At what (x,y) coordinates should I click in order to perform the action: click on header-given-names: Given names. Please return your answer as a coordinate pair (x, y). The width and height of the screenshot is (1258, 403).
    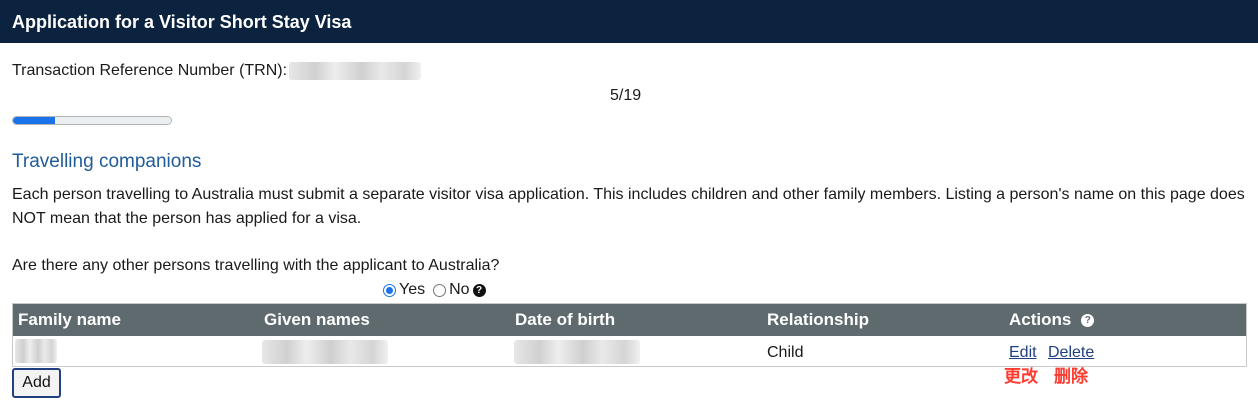
    Looking at the image, I should click on (317, 319).